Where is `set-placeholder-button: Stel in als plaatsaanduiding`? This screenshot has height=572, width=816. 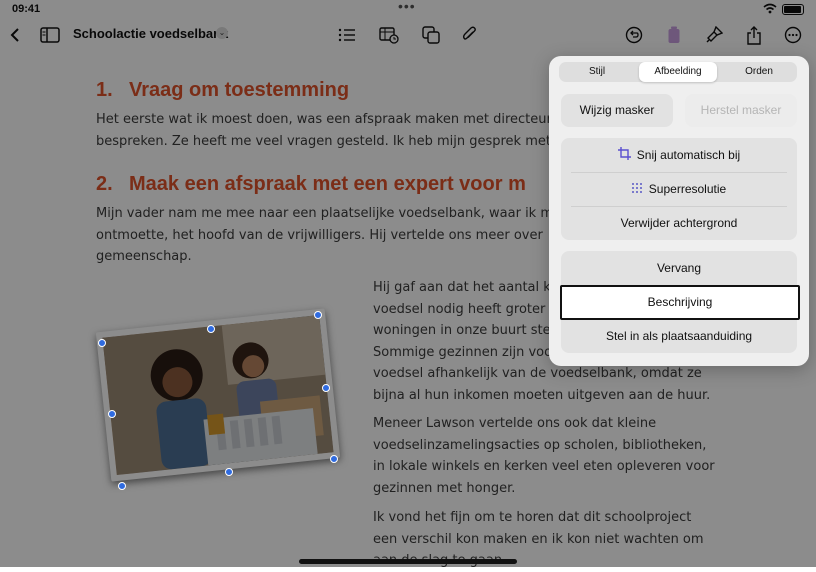
set-placeholder-button: Stel in als plaatsaanduiding is located at coordinates (679, 336).